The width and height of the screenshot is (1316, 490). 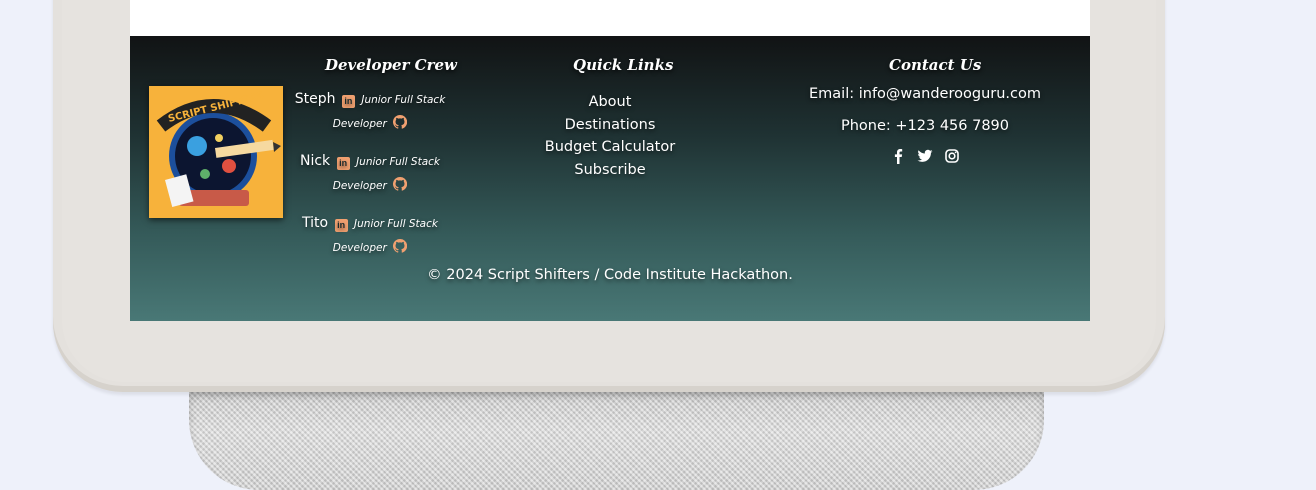 I want to click on contact-phone: Phone: +123 456 7890, so click(x=925, y=126).